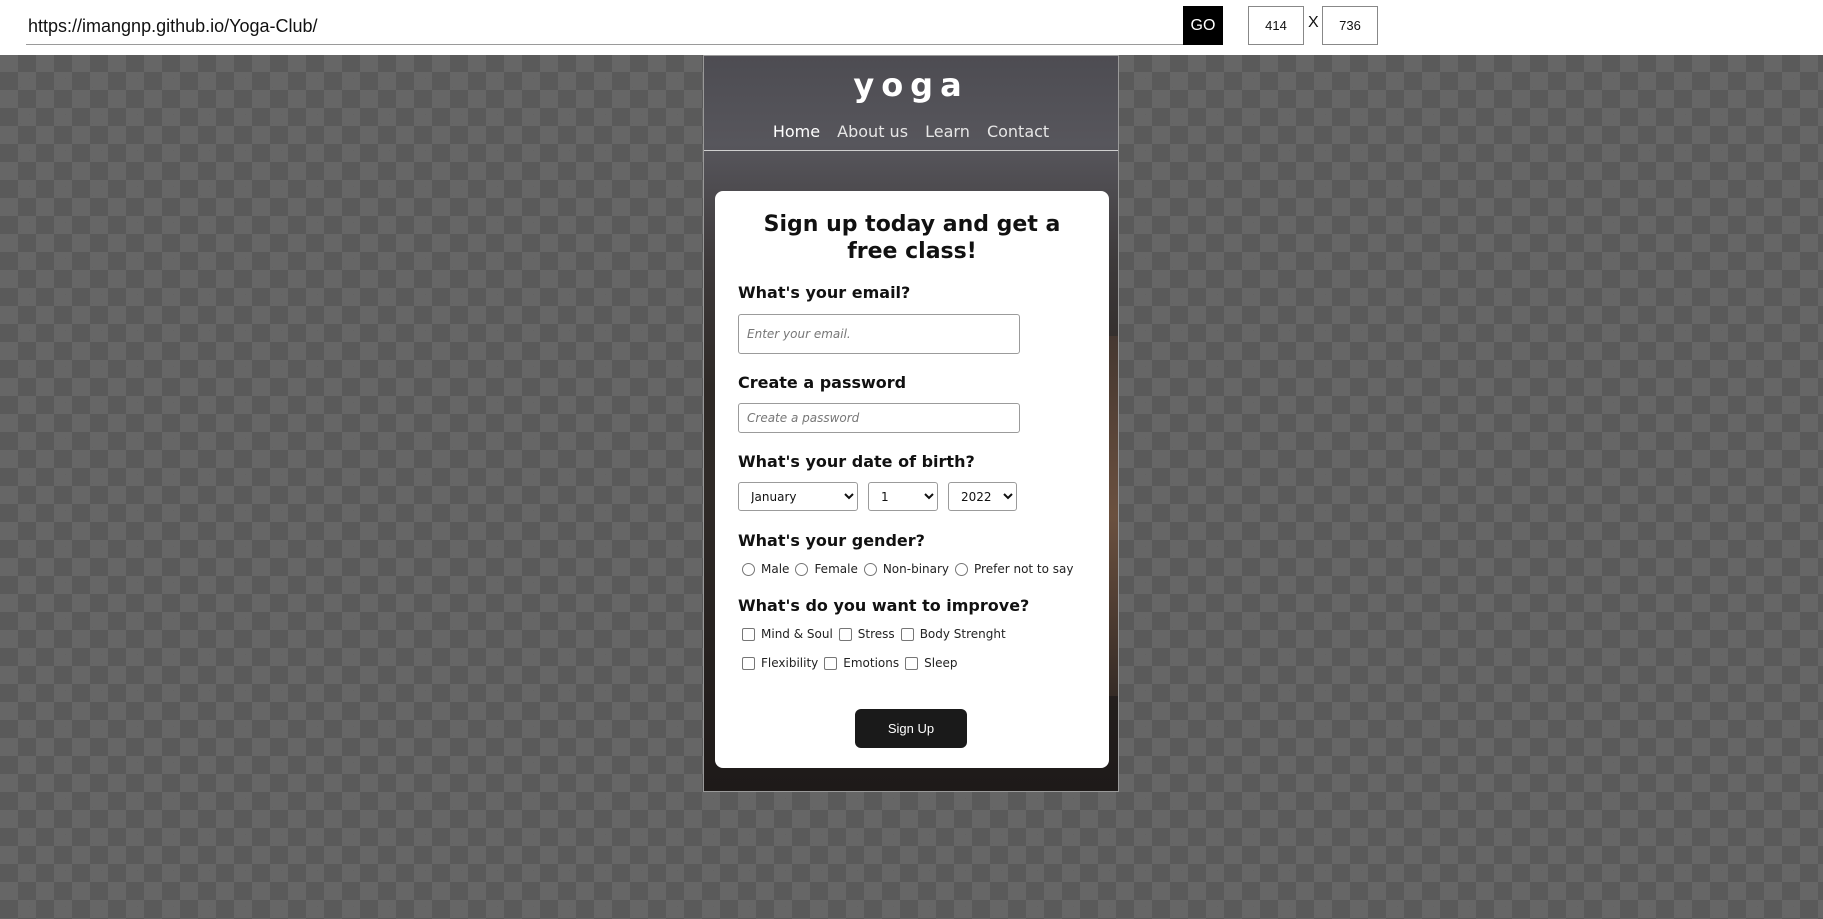  What do you see at coordinates (748, 663) in the screenshot?
I see `checkbox-flexibility` at bounding box center [748, 663].